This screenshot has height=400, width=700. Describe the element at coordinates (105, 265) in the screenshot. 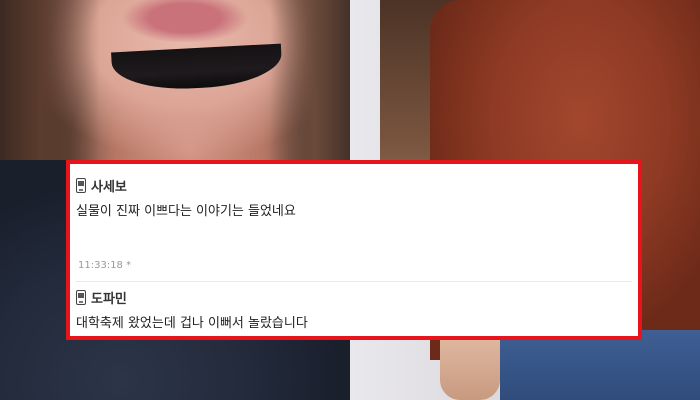

I see `comment-timestamp: 11:33:18 *` at that location.